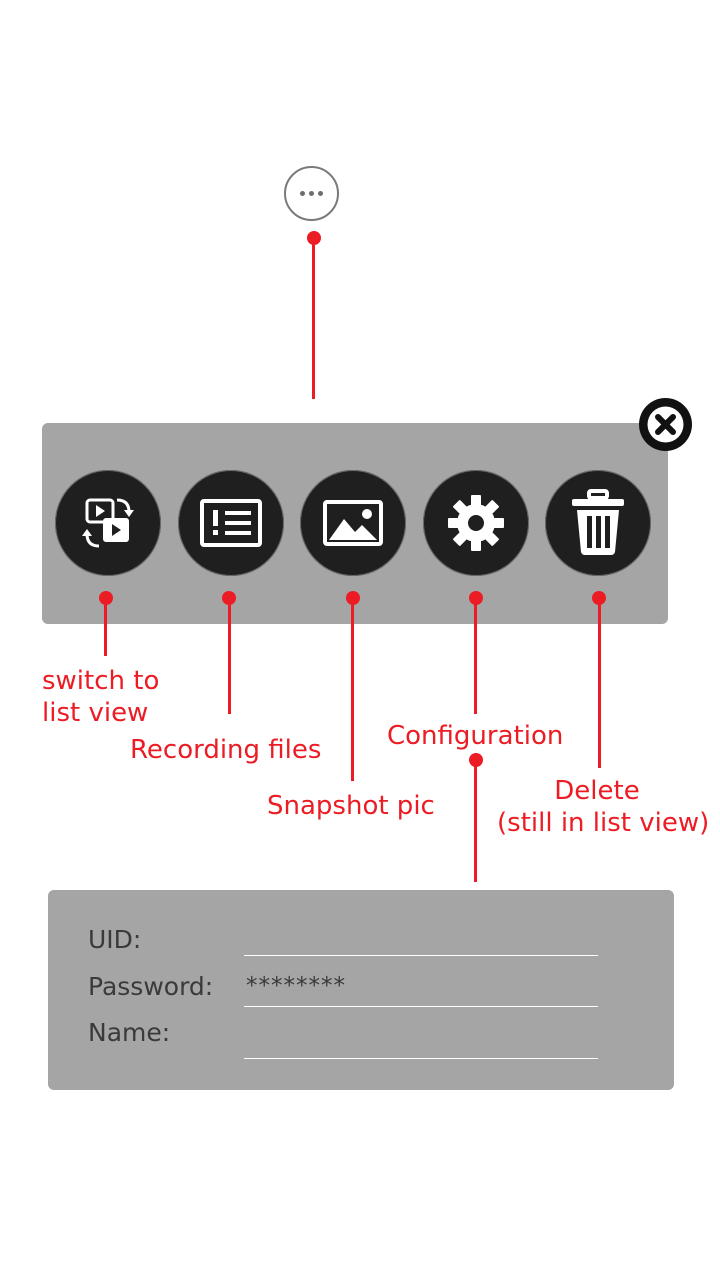 The width and height of the screenshot is (720, 1280). I want to click on uid-label: UID:, so click(115, 939).